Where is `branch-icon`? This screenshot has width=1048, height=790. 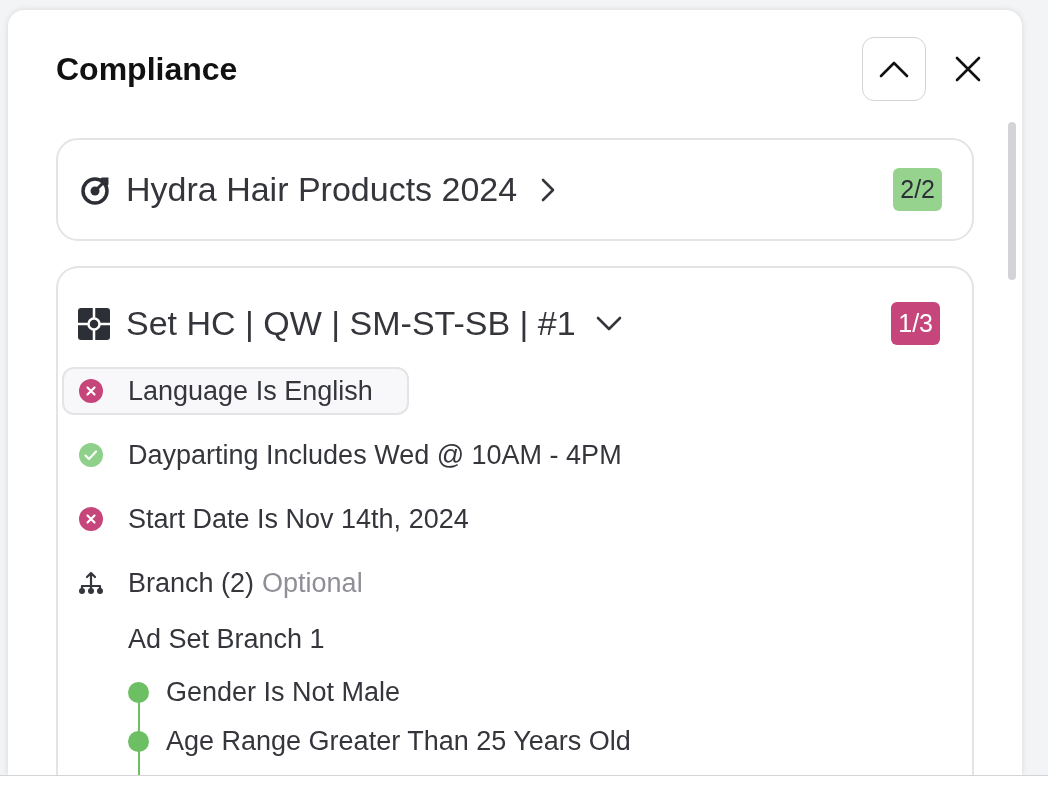 branch-icon is located at coordinates (91, 583).